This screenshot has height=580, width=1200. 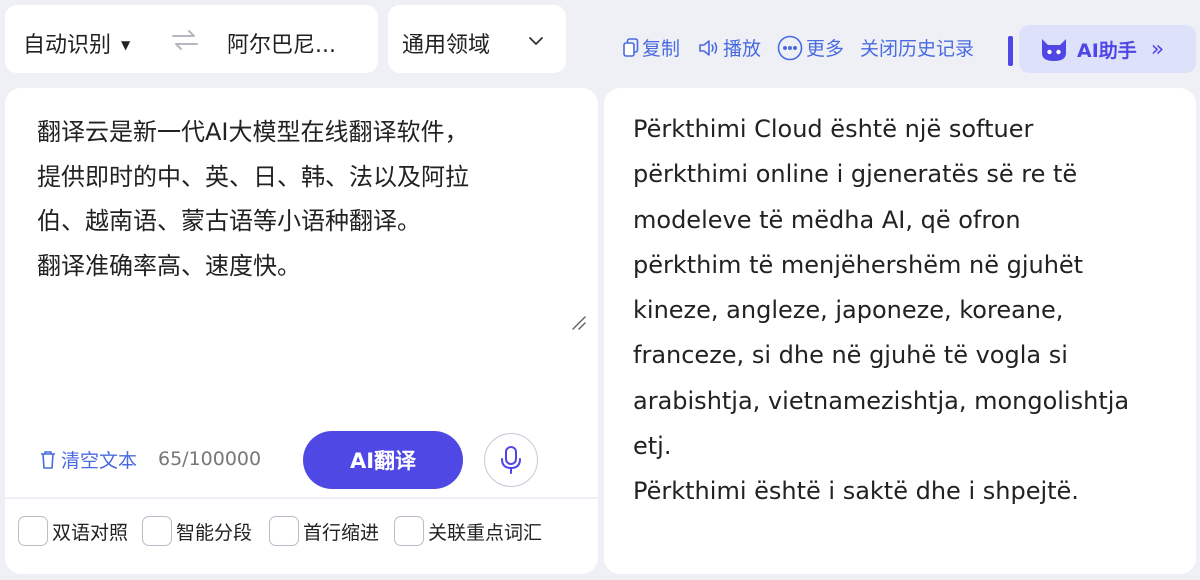 I want to click on more-label: 更多, so click(x=825, y=49).